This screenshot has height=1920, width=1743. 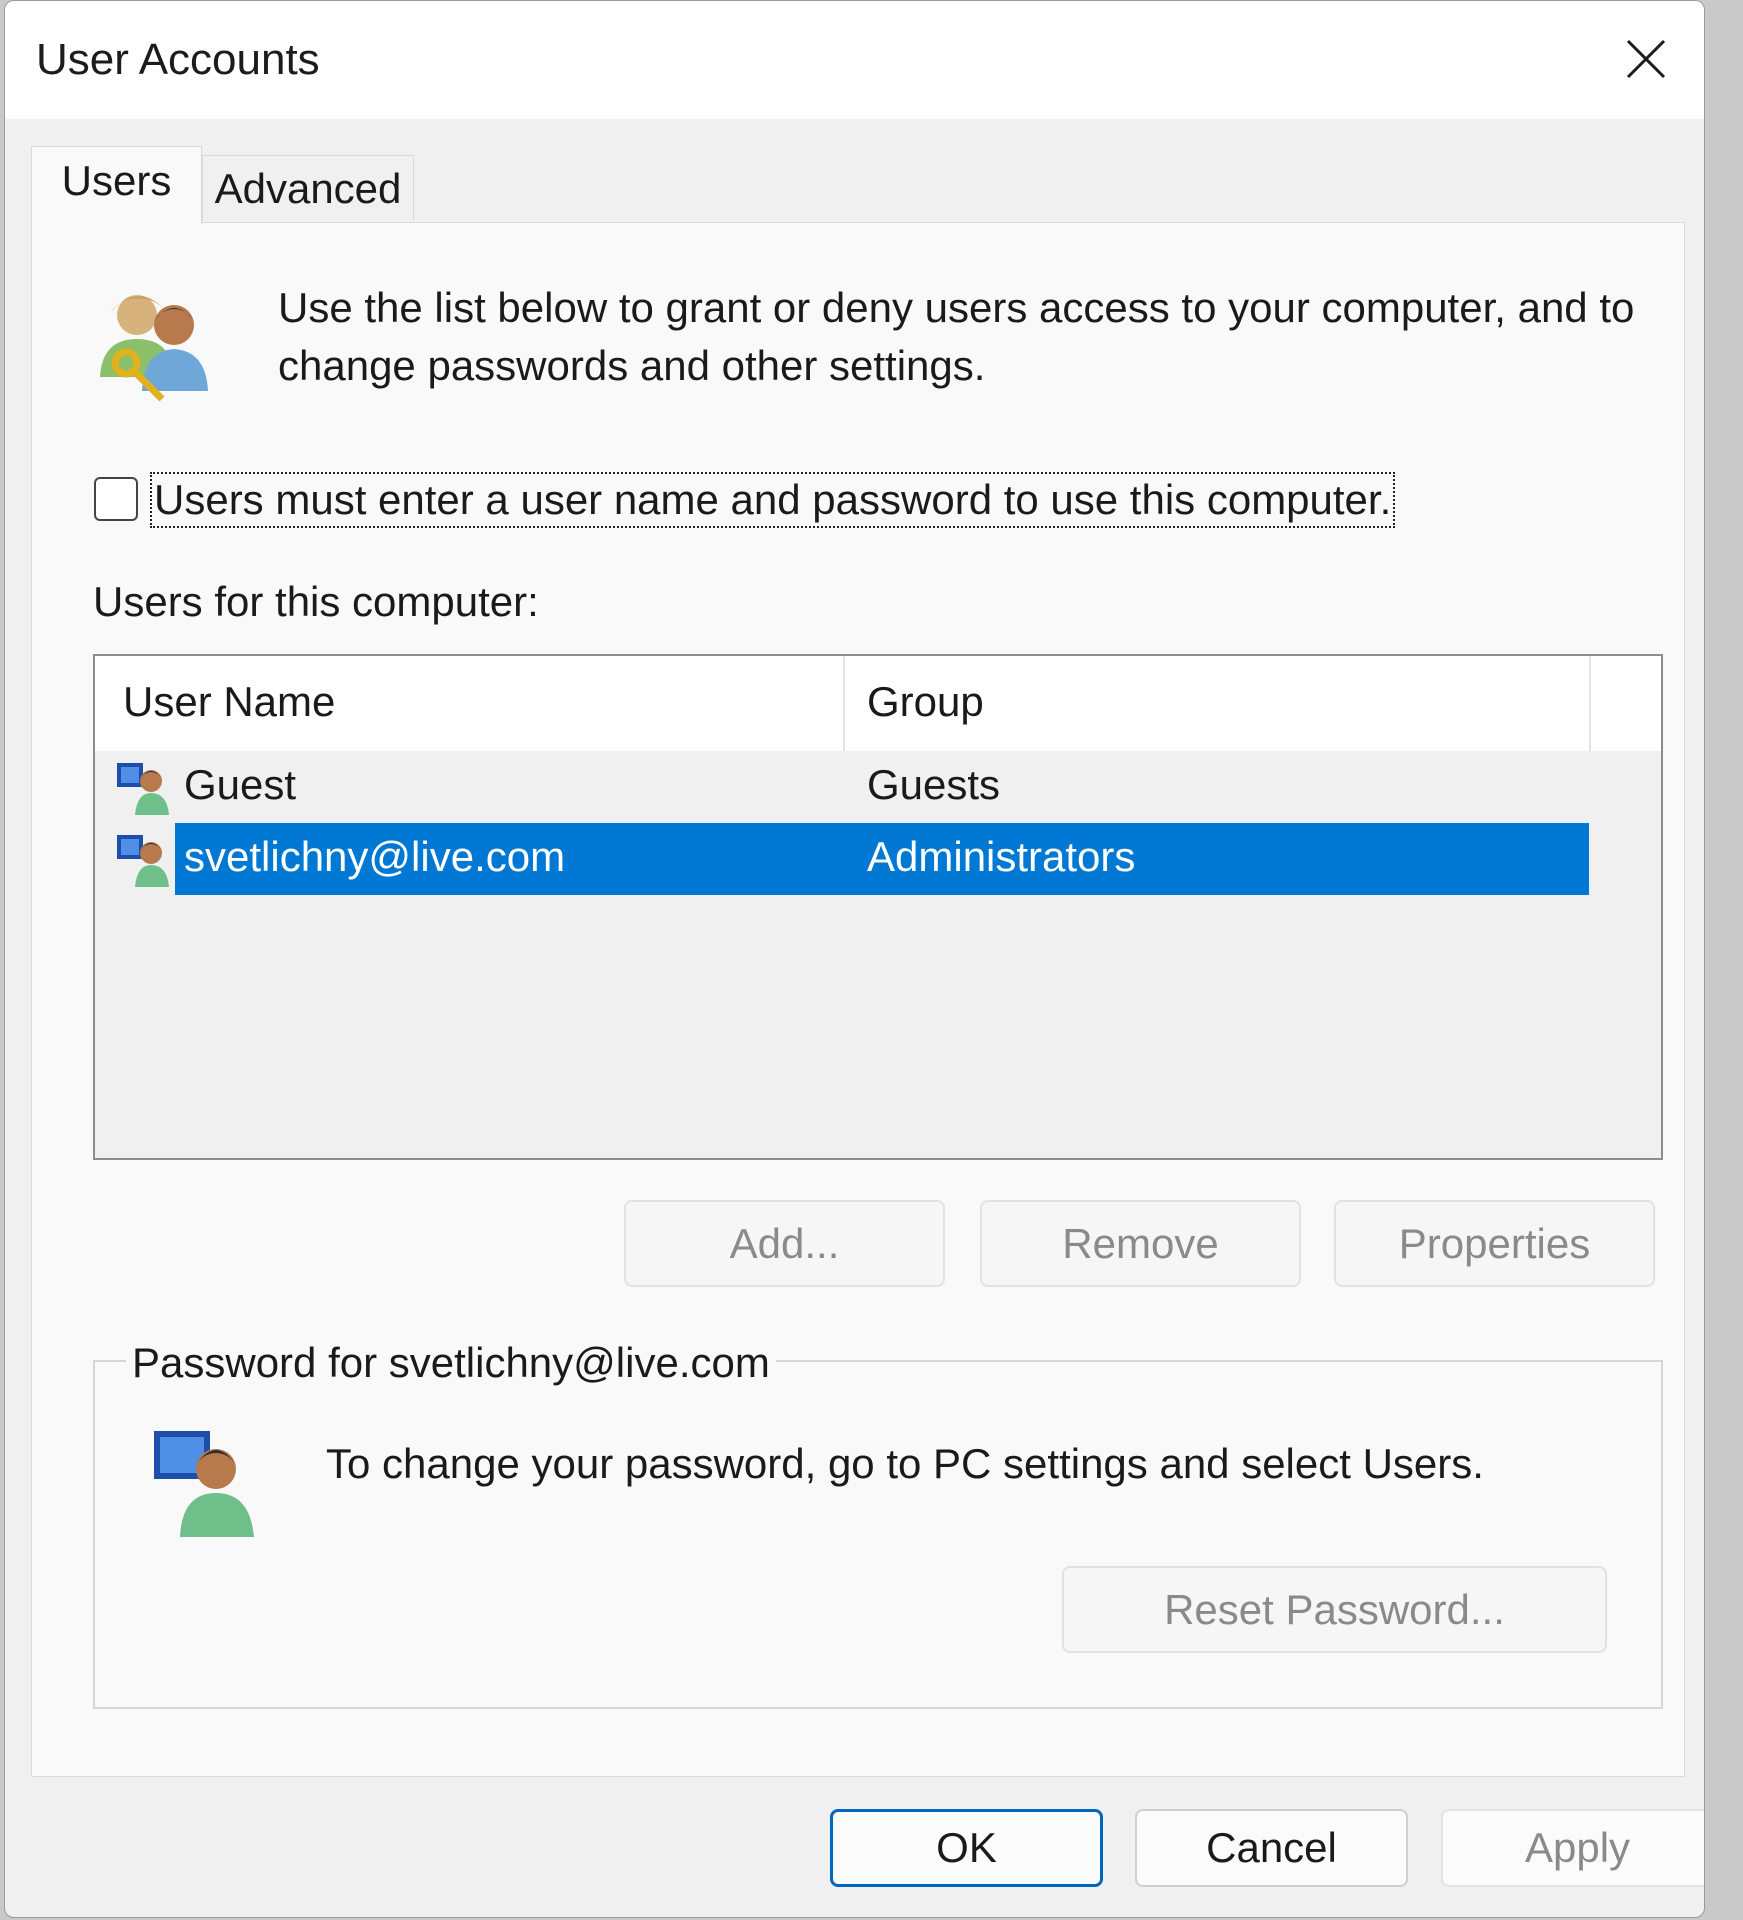 What do you see at coordinates (1271, 1848) in the screenshot?
I see `cancel-button: Cancel` at bounding box center [1271, 1848].